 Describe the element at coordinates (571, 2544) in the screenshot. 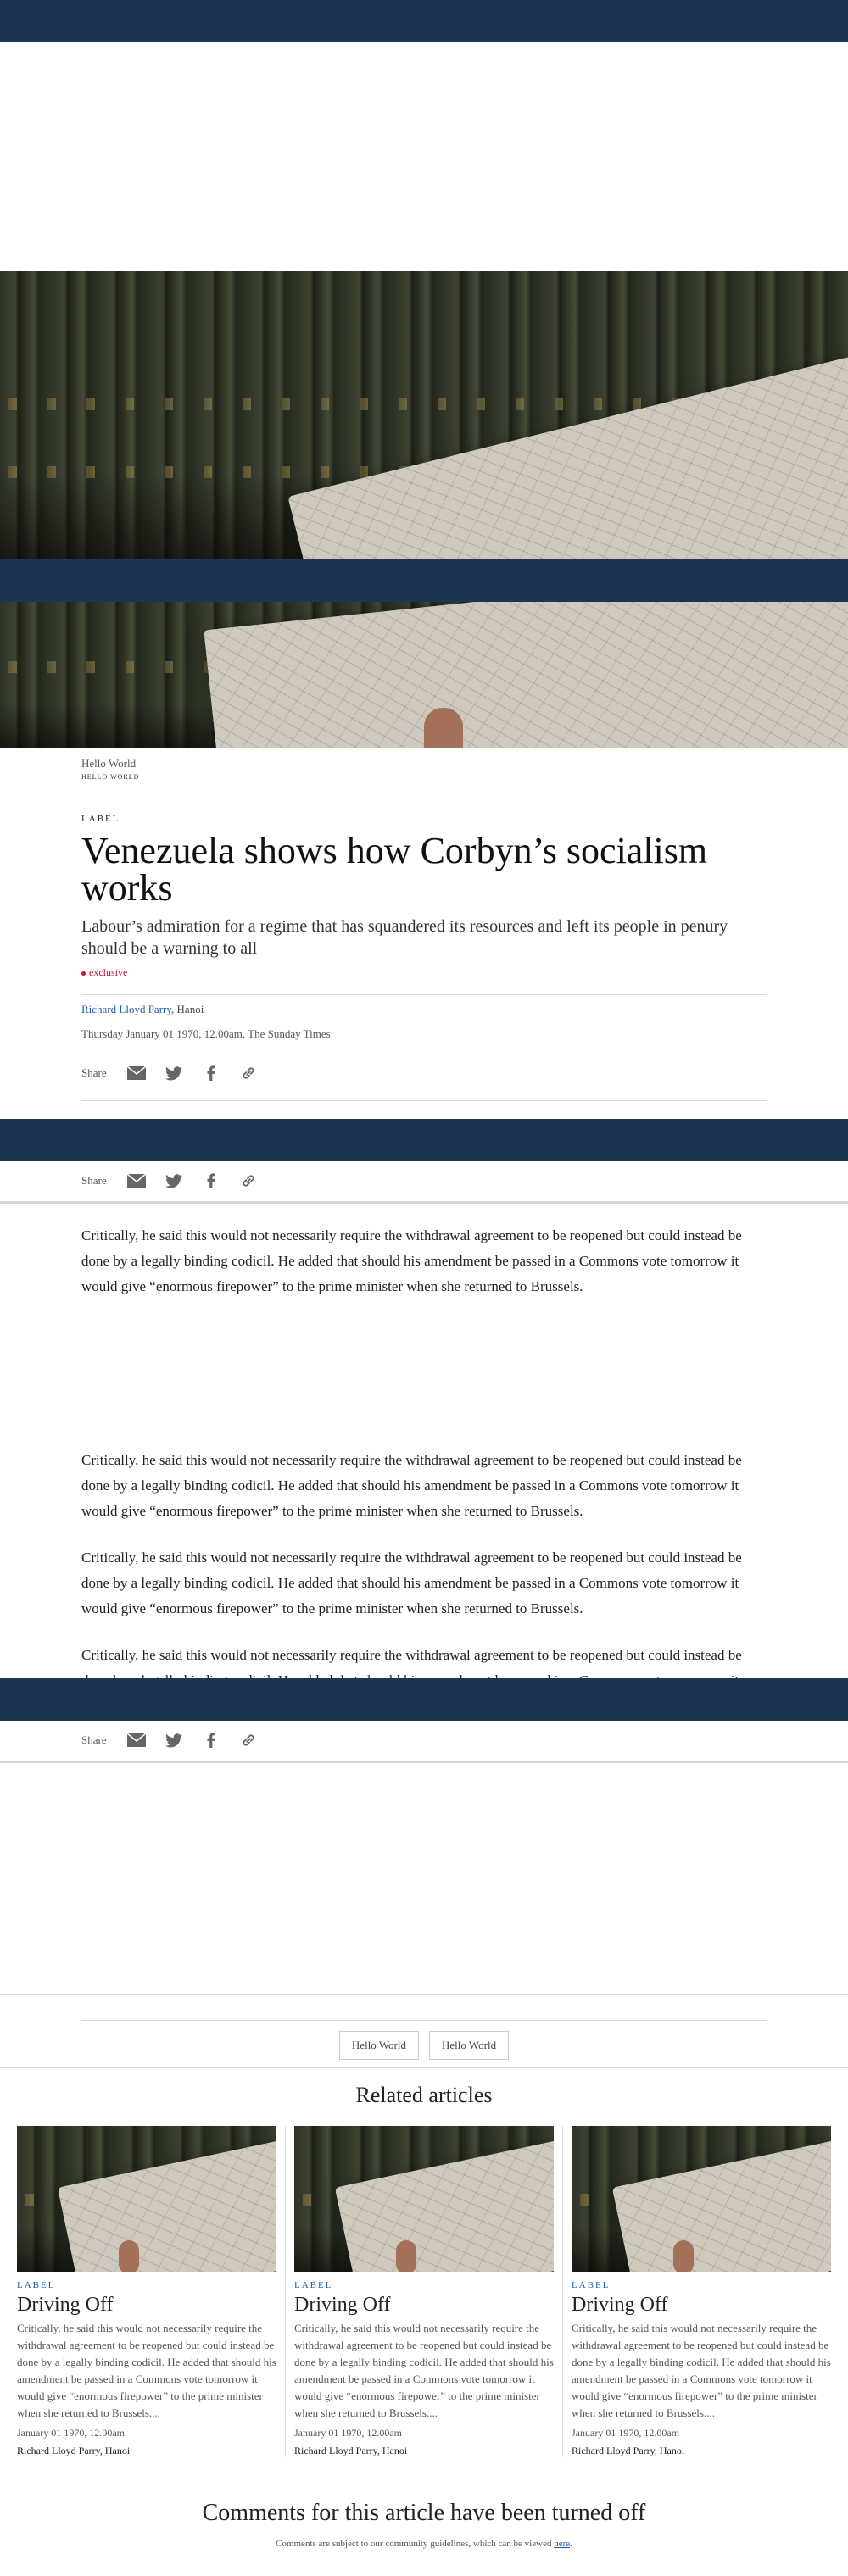

I see `comments-note-suffix: .` at that location.